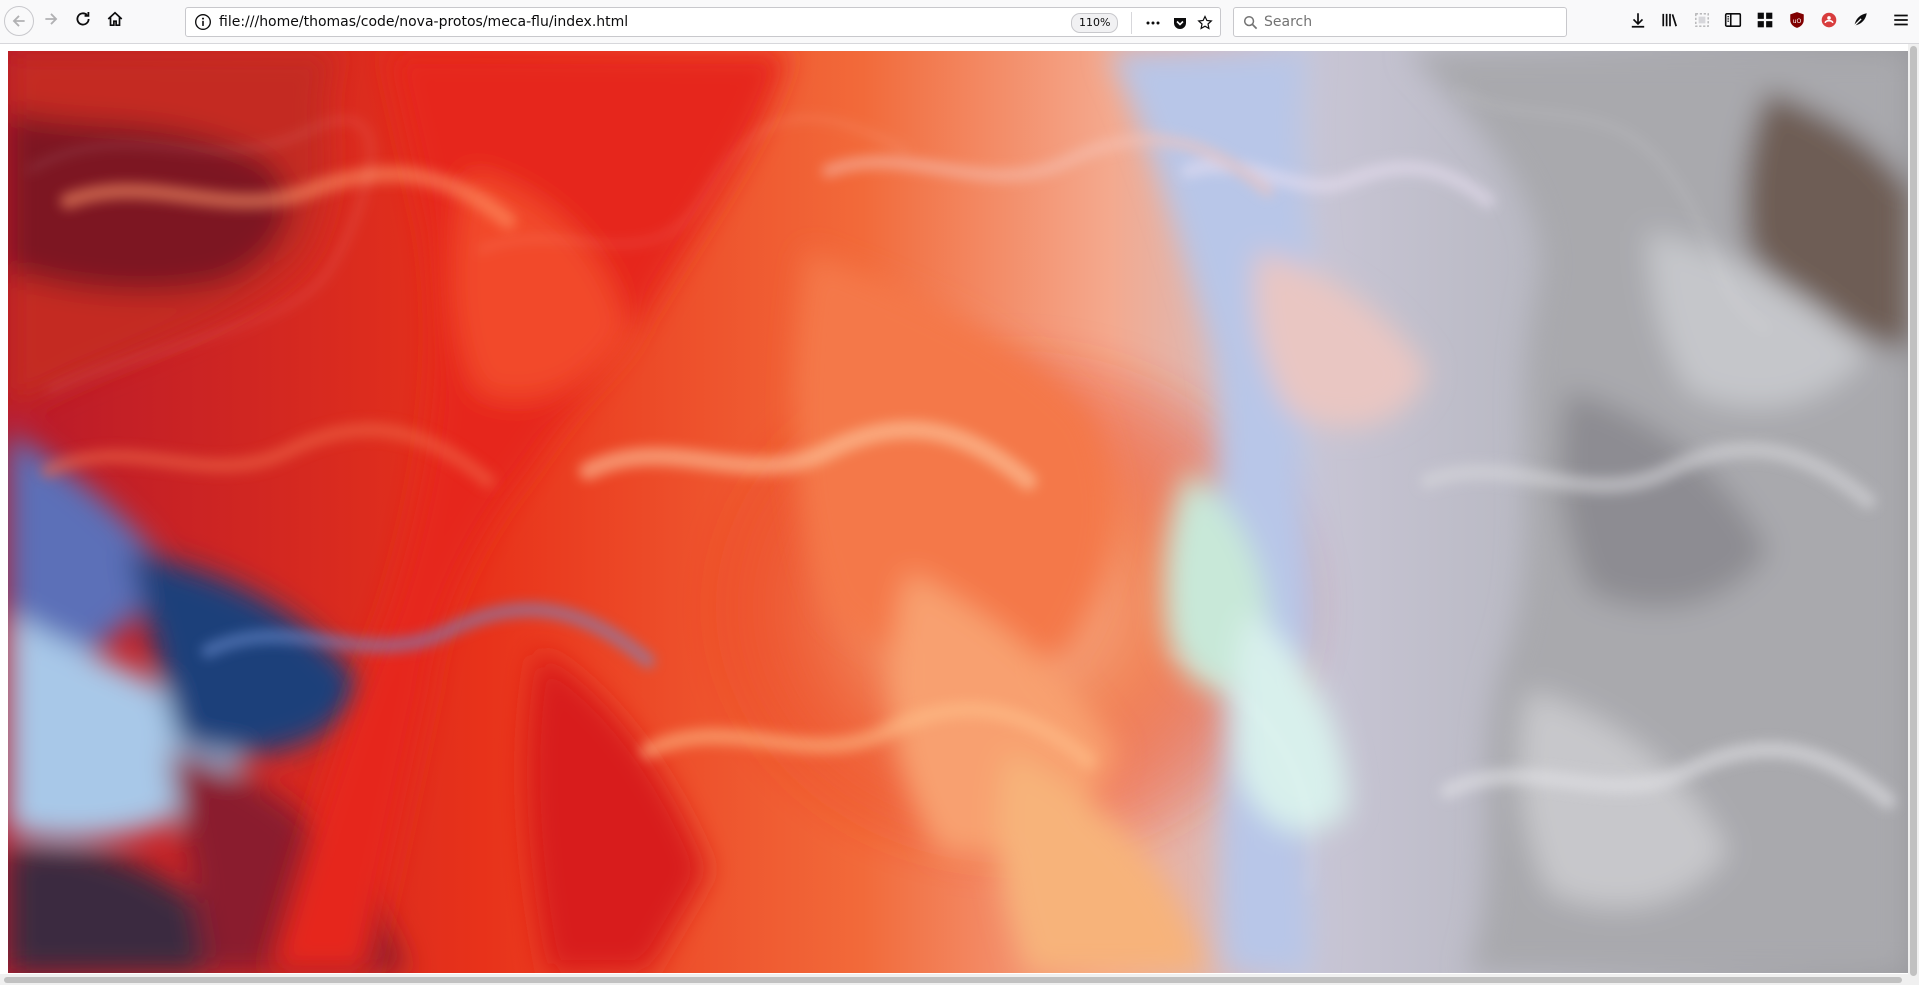 The height and width of the screenshot is (985, 1919). I want to click on back-arrow-icon, so click(19, 21).